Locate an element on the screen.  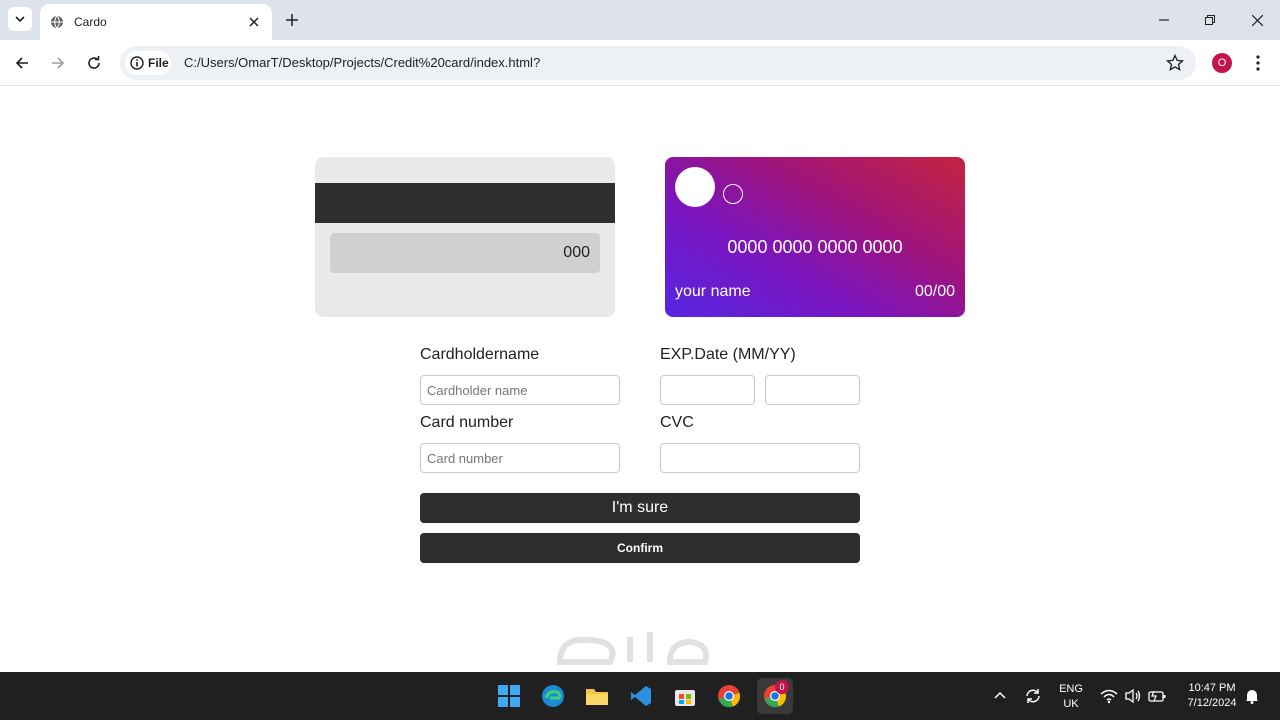
reload-icon is located at coordinates (94, 62).